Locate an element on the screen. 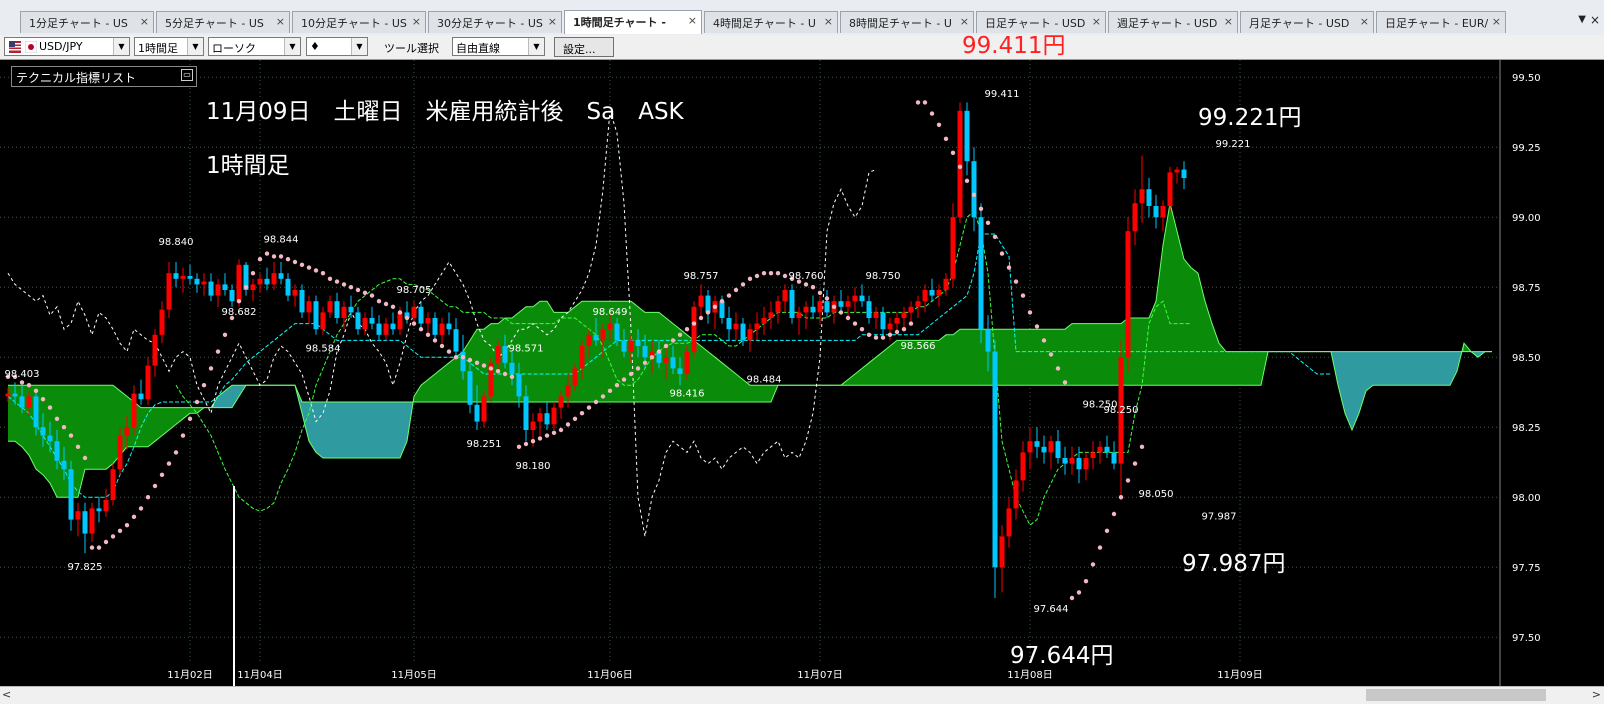 The width and height of the screenshot is (1604, 725). price-label: 98.403 is located at coordinates (22, 374).